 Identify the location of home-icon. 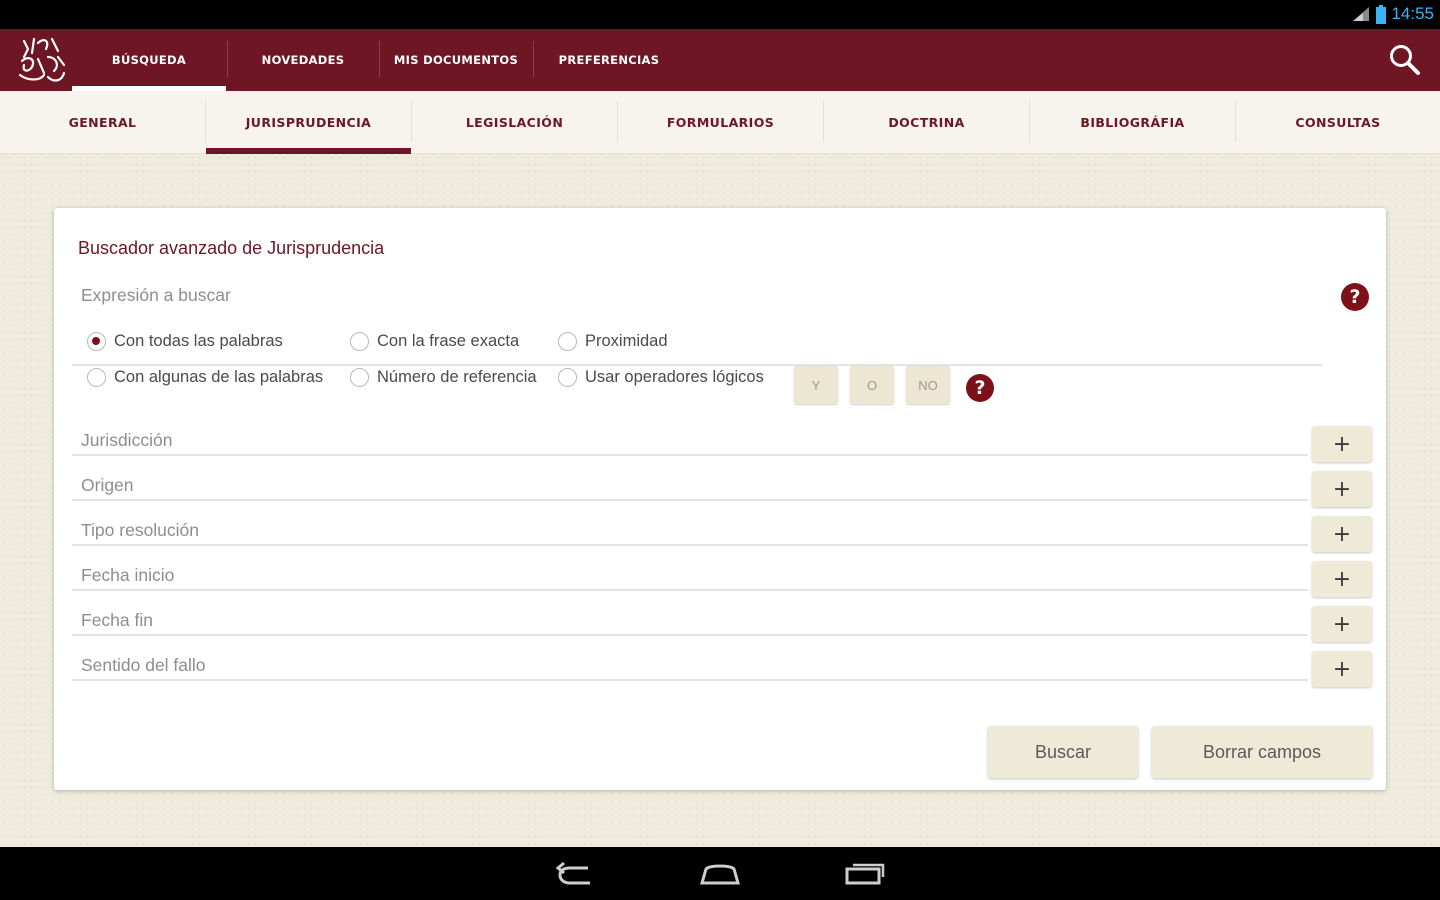
(720, 874).